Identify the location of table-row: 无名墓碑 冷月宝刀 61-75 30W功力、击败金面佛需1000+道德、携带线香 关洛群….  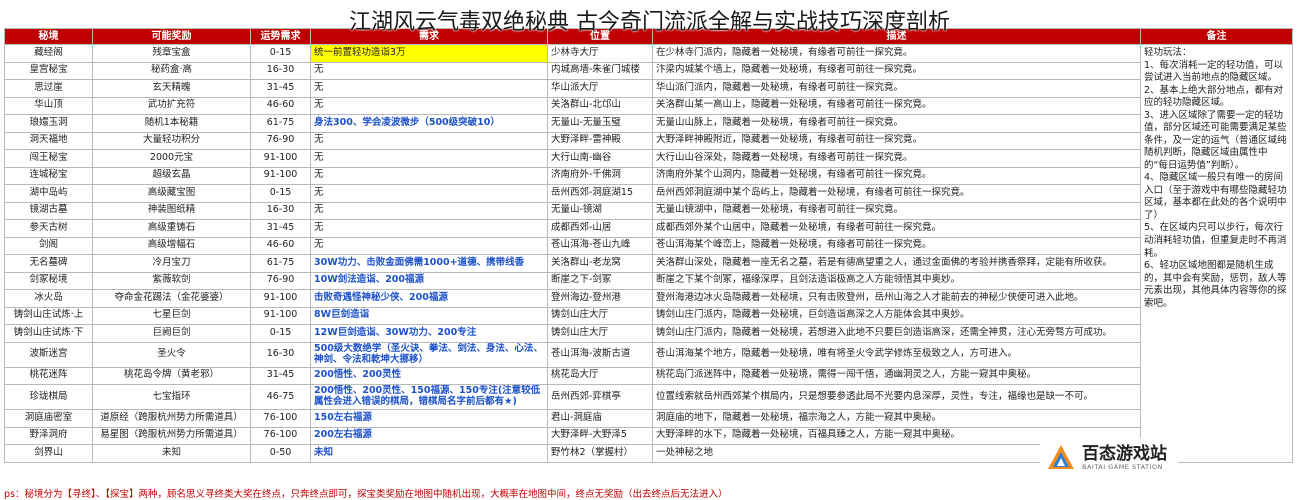
(648, 263).